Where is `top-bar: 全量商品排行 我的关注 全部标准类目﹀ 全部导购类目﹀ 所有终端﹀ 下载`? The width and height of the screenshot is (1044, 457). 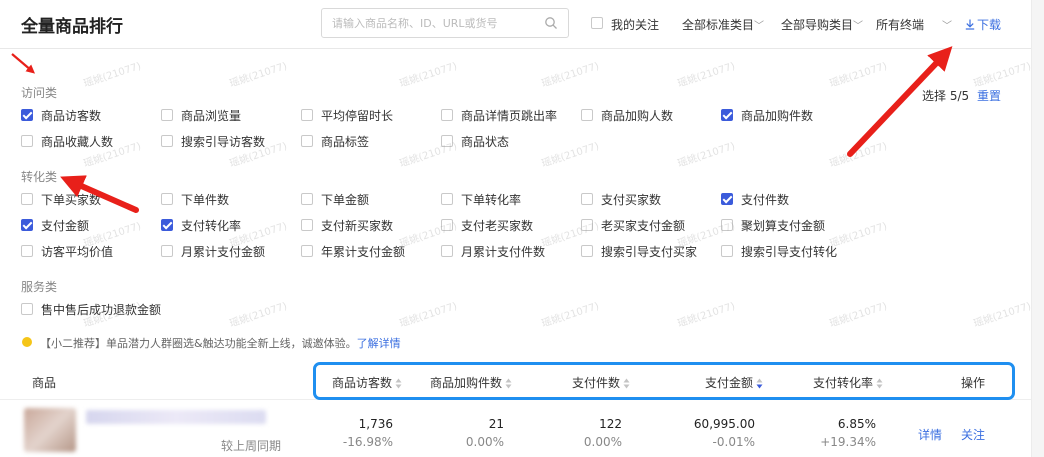
top-bar: 全量商品排行 我的关注 全部标准类目﹀ 全部导购类目﹀ 所有终端﹀ 下载 is located at coordinates (515, 24).